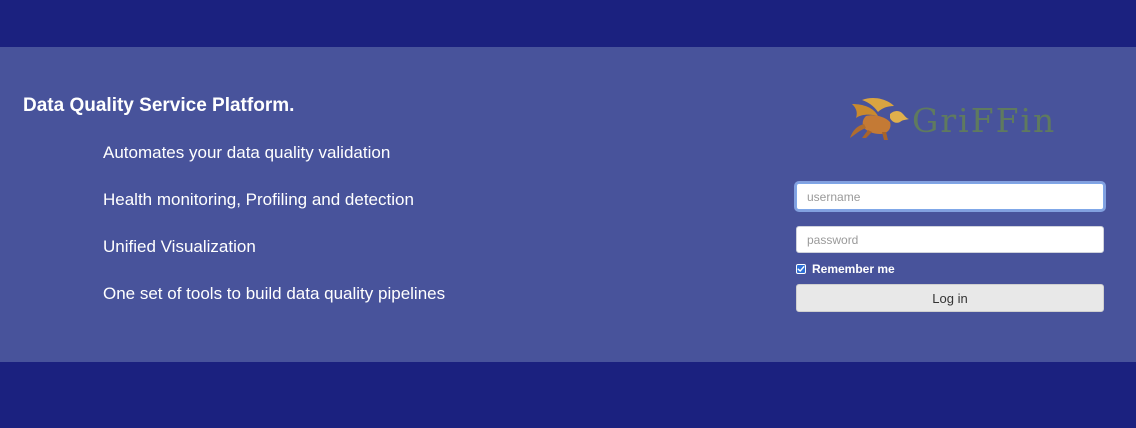 The image size is (1136, 428). What do you see at coordinates (247, 152) in the screenshot?
I see `feature-item: Automates your data quality validation` at bounding box center [247, 152].